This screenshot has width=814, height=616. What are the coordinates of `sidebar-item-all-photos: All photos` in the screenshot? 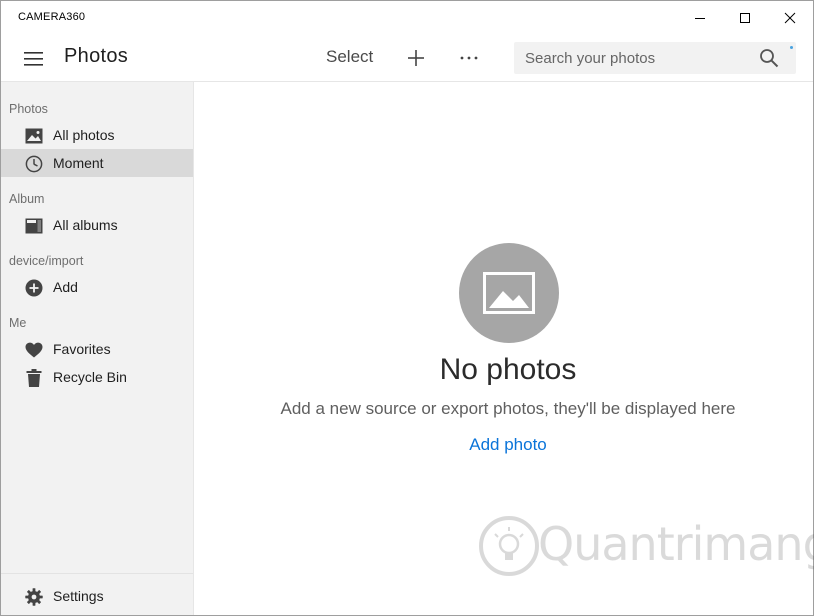 It's located at (97, 135).